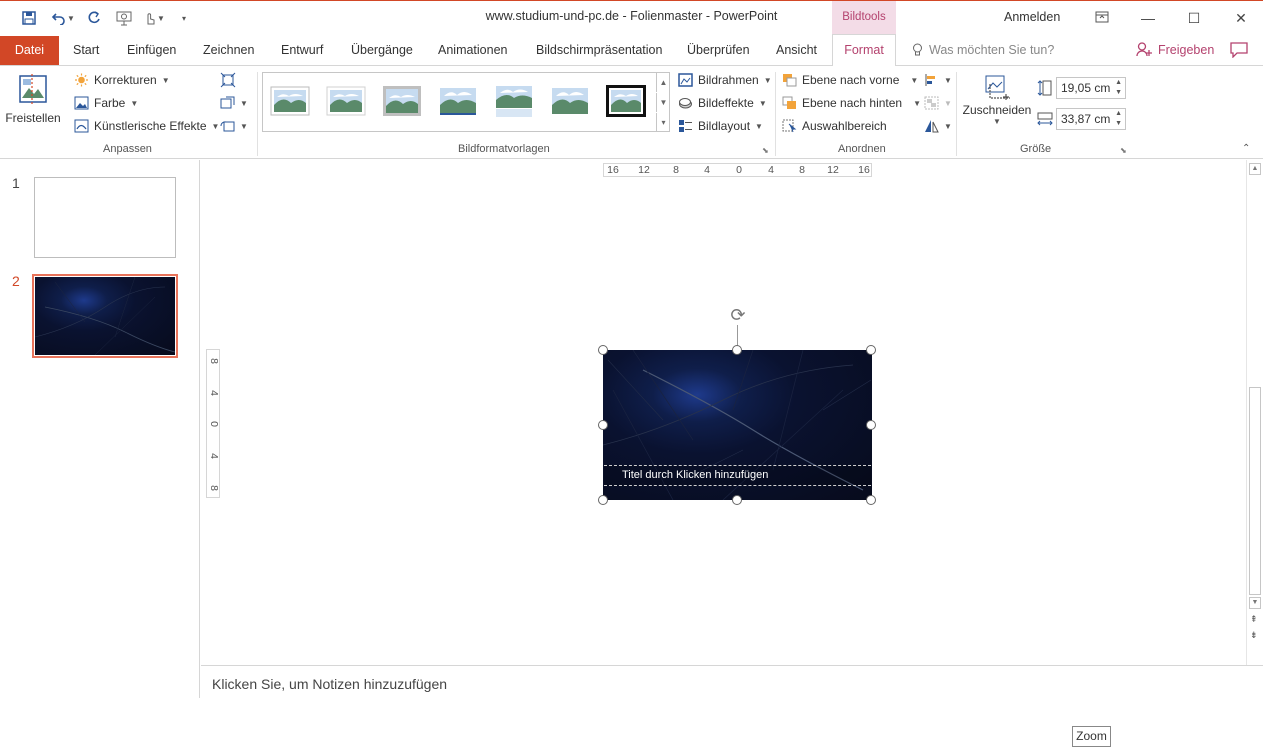  I want to click on picture-styles-launcher-icon: ⬊, so click(765, 150).